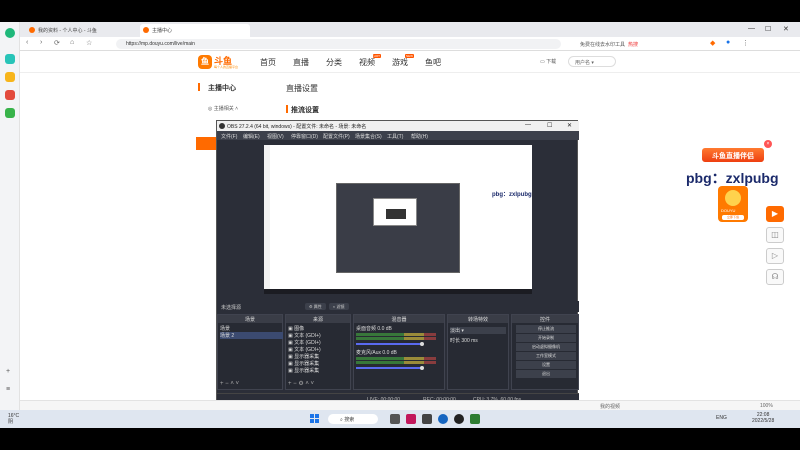  Describe the element at coordinates (57, 43) in the screenshot. I see `refresh-icon: ⟳` at that location.